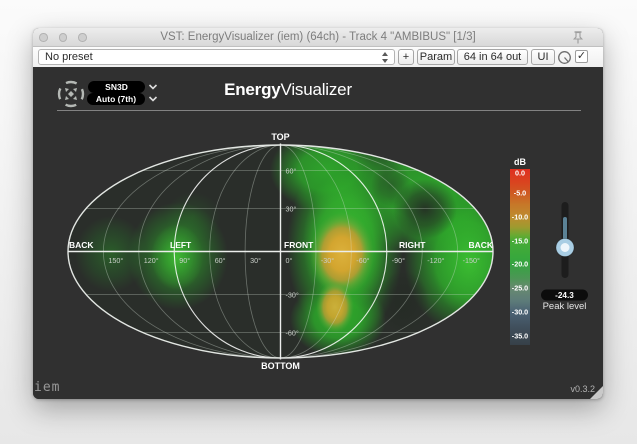 The width and height of the screenshot is (637, 444). I want to click on meridian-tick: -60°, so click(362, 260).